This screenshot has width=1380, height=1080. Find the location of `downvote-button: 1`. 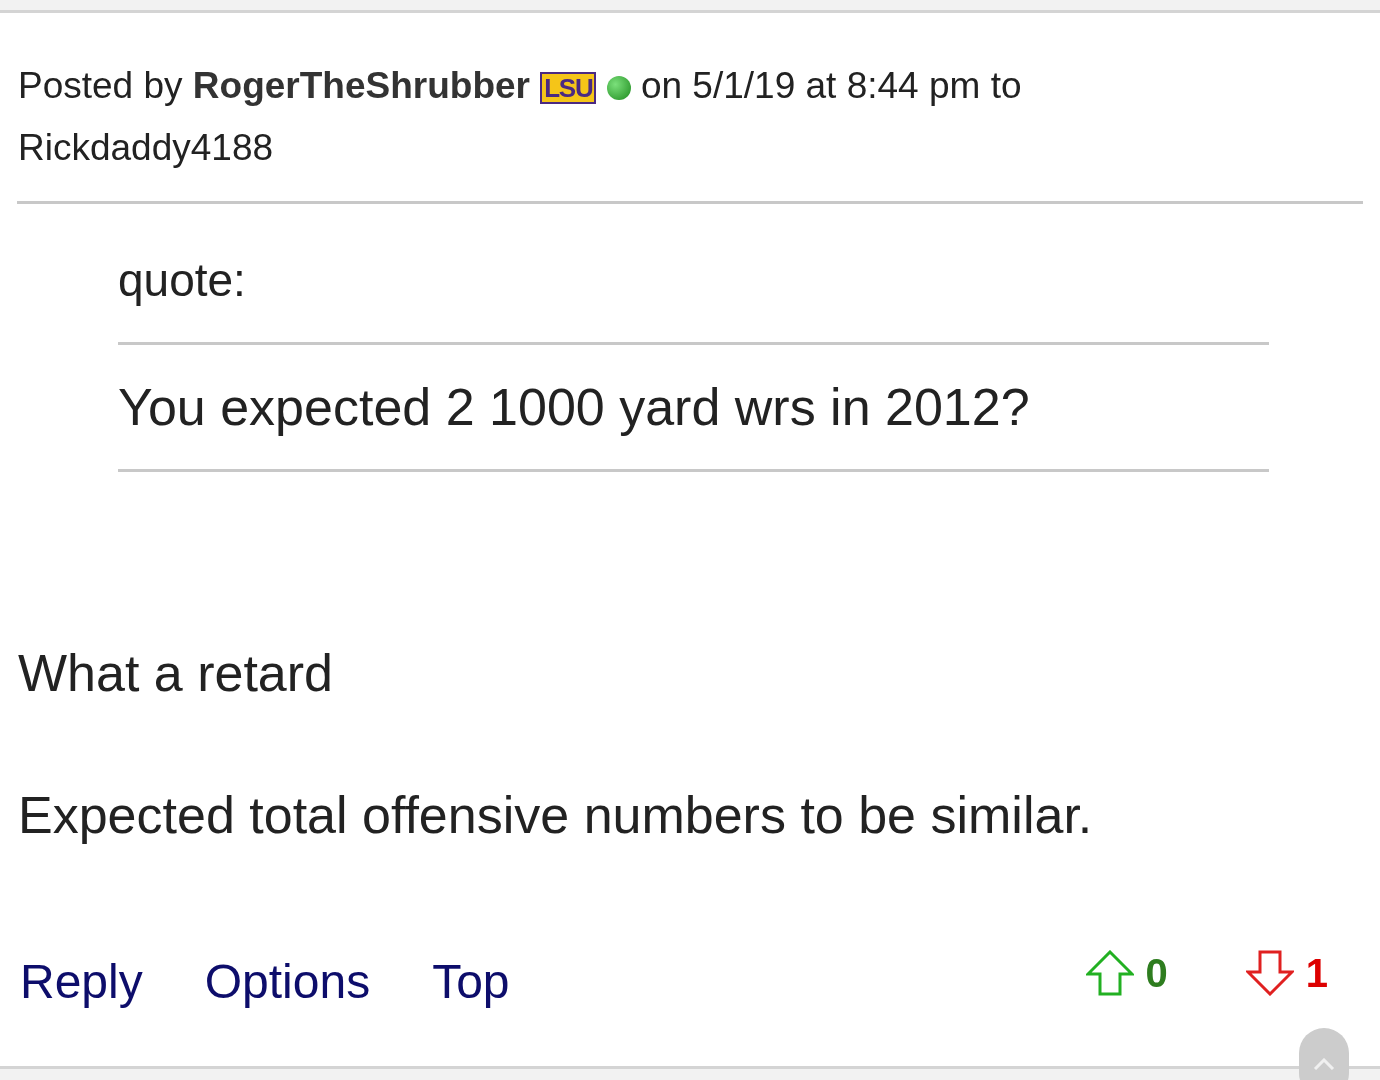

downvote-button: 1 is located at coordinates (1286, 973).